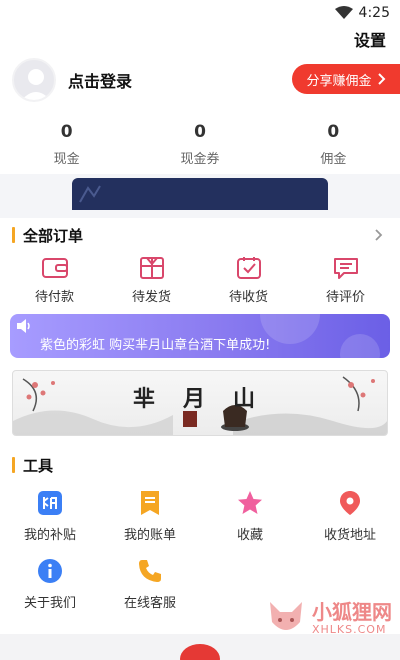 This screenshot has height=660, width=400. What do you see at coordinates (200, 13) in the screenshot?
I see `status-bar: 4:25` at bounding box center [200, 13].